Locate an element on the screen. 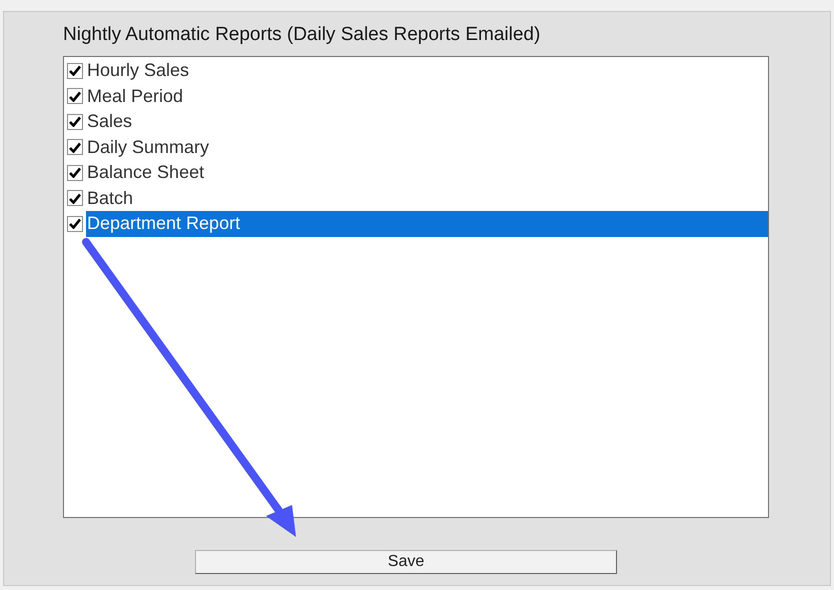 The width and height of the screenshot is (834, 590). report-item: Daily Summary is located at coordinates (427, 147).